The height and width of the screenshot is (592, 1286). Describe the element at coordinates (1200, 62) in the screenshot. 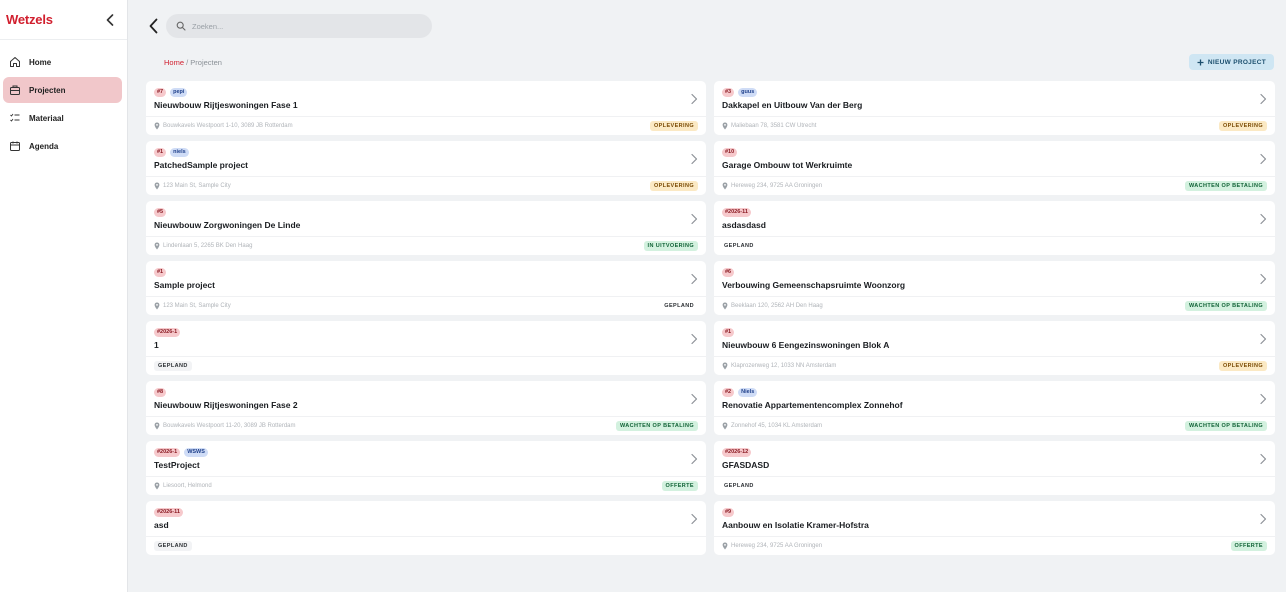

I see `plus-icon` at that location.